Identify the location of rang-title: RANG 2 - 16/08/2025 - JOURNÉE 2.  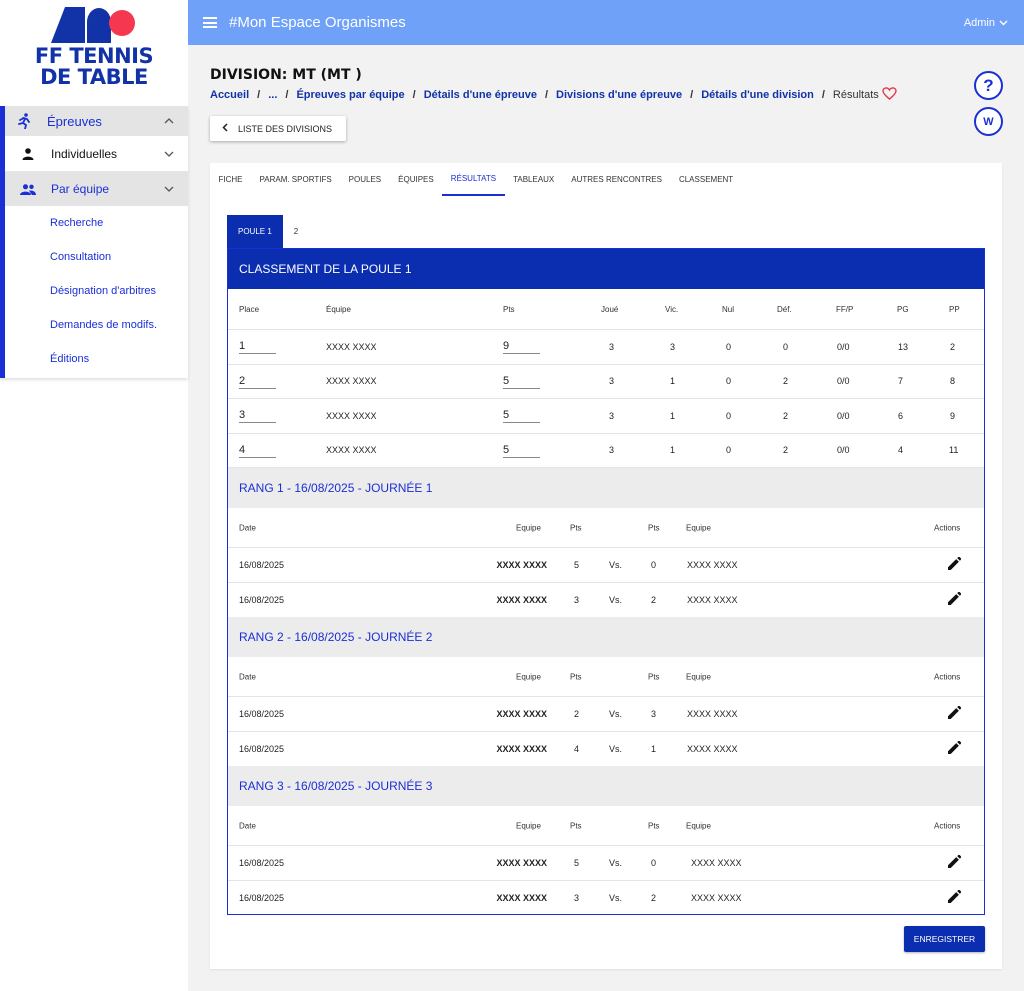
(606, 637).